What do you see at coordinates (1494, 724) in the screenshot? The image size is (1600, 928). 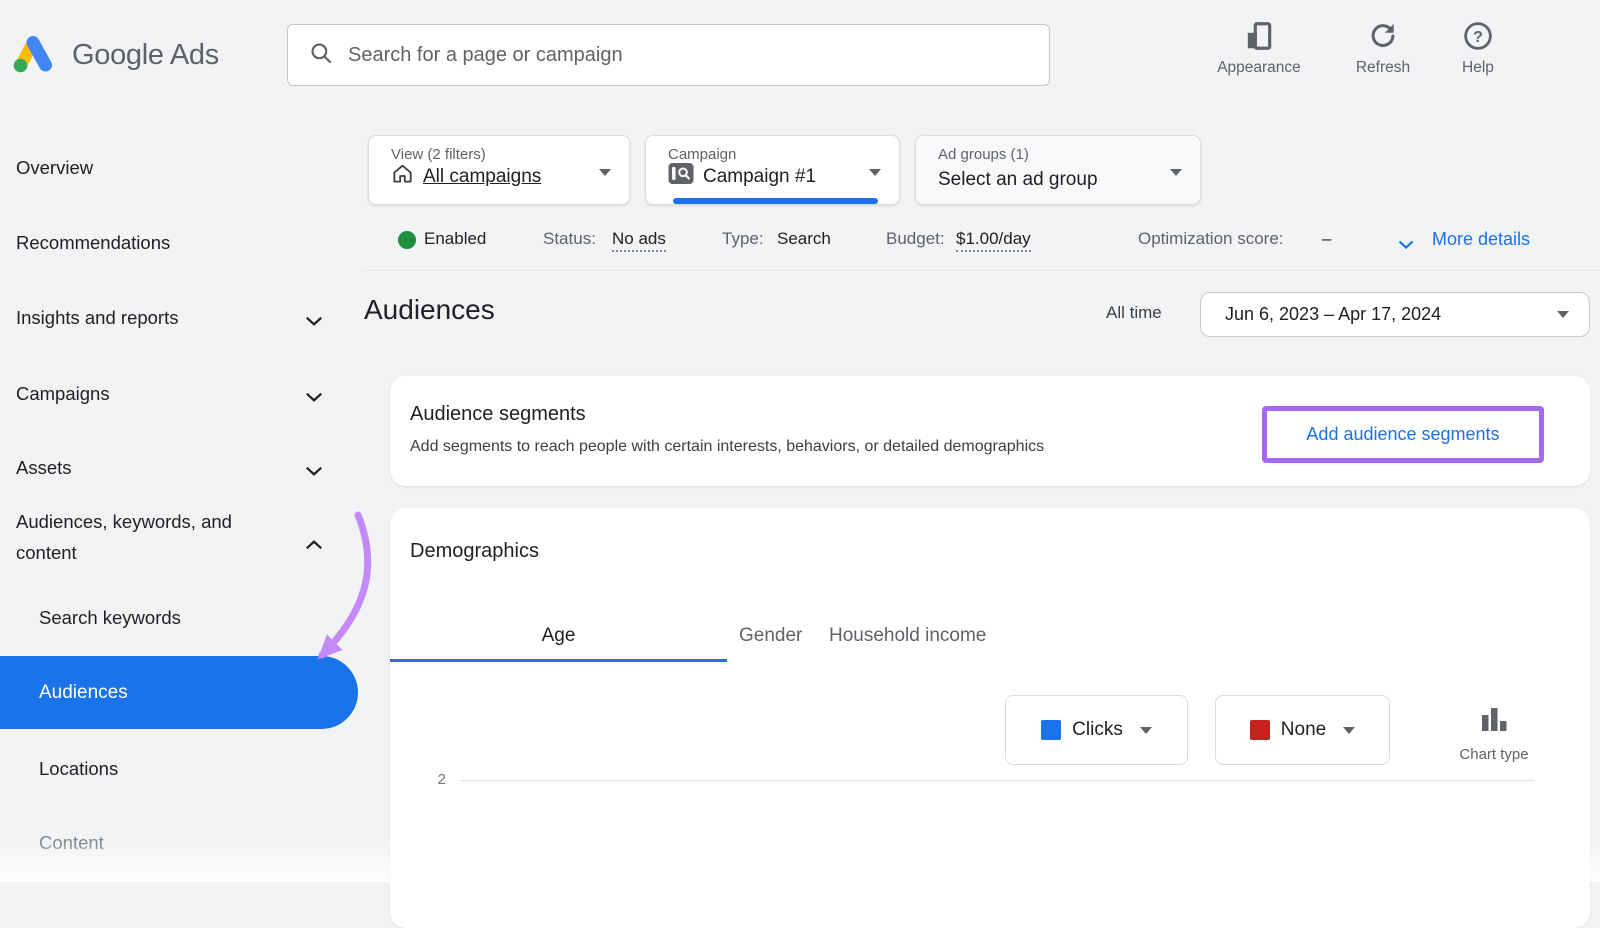 I see `bar-chart-icon` at bounding box center [1494, 724].